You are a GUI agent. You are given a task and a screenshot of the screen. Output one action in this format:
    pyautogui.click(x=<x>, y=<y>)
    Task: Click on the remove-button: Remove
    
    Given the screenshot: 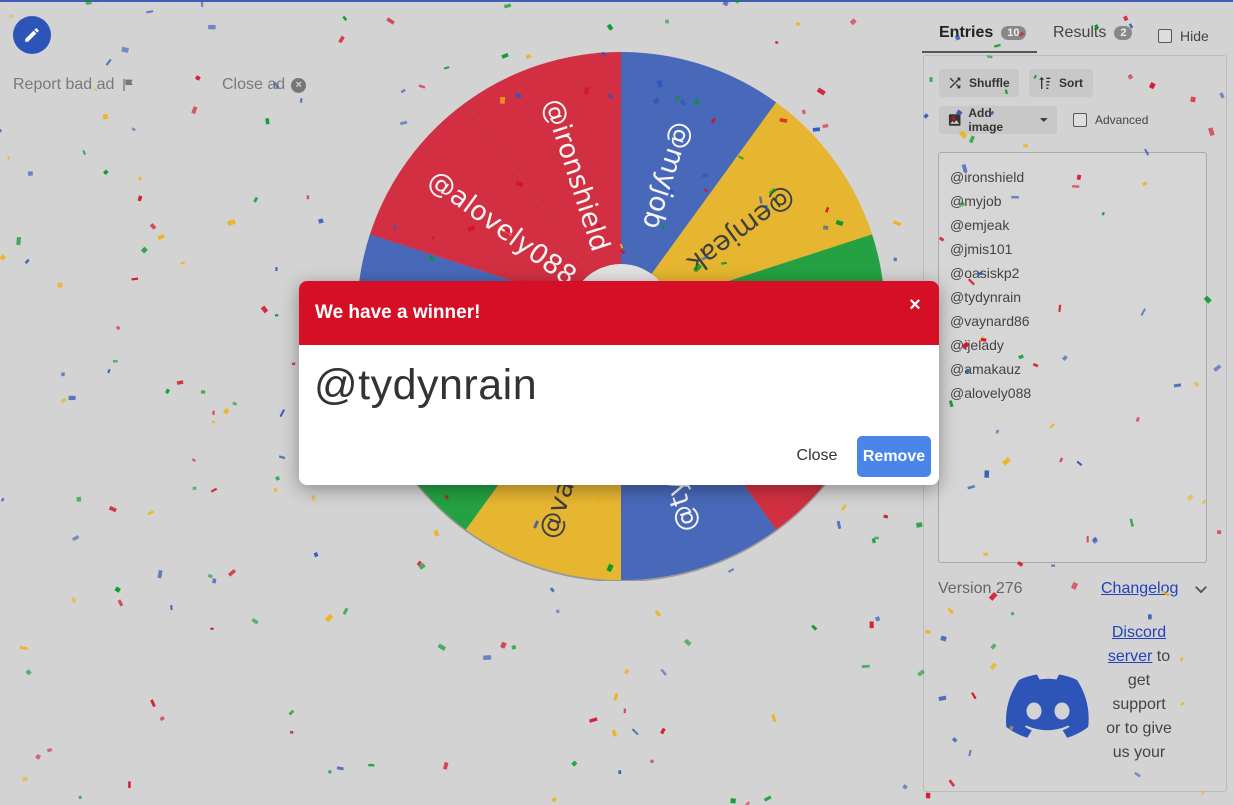 What is the action you would take?
    pyautogui.click(x=894, y=456)
    